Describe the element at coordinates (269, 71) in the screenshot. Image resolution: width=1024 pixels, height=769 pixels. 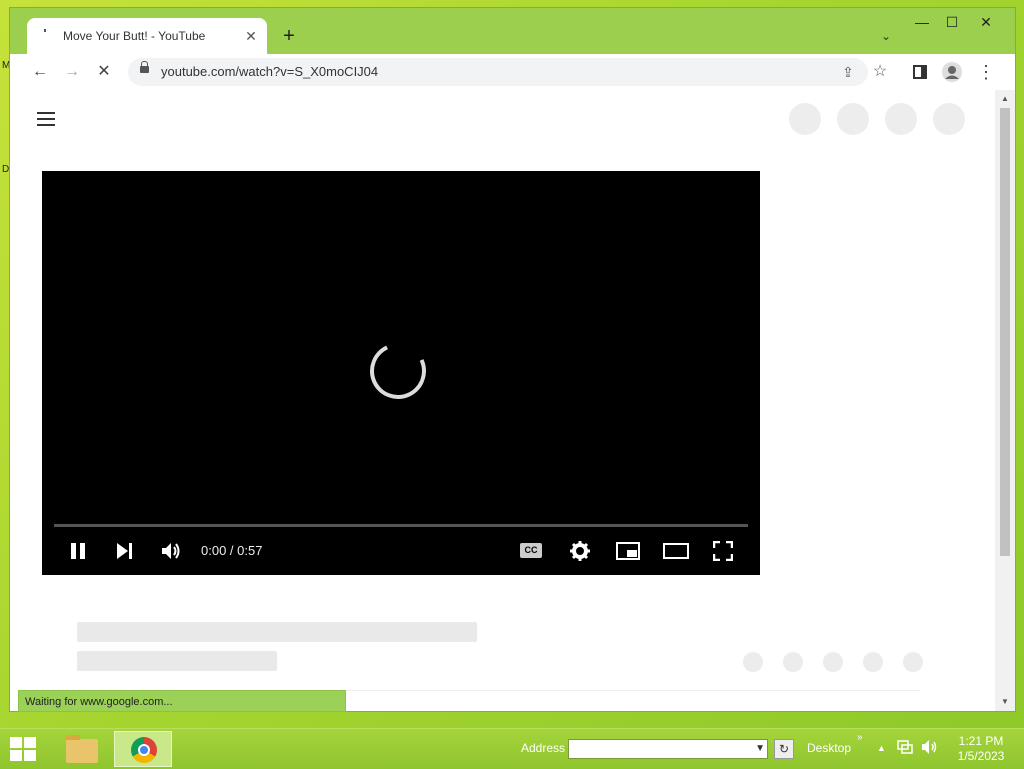
I see `url-text: youtube.com/watch?v=S_X0moCIJ04` at that location.